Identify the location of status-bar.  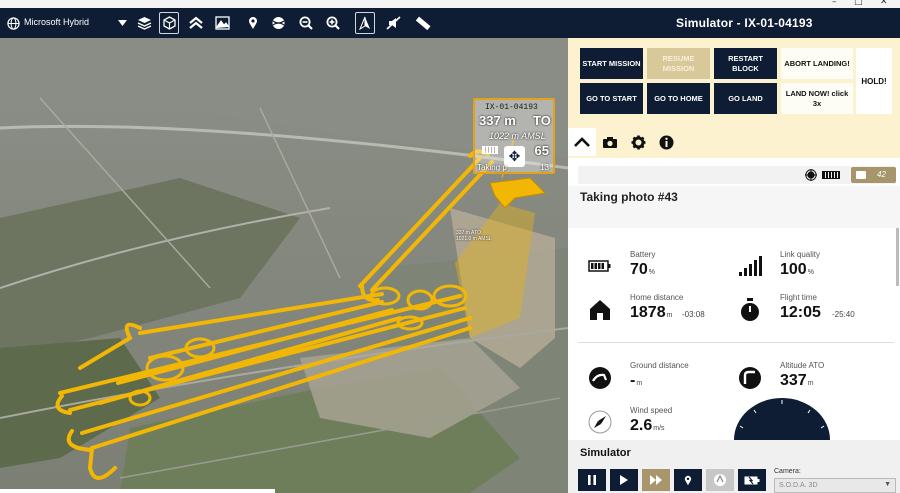
(737, 175).